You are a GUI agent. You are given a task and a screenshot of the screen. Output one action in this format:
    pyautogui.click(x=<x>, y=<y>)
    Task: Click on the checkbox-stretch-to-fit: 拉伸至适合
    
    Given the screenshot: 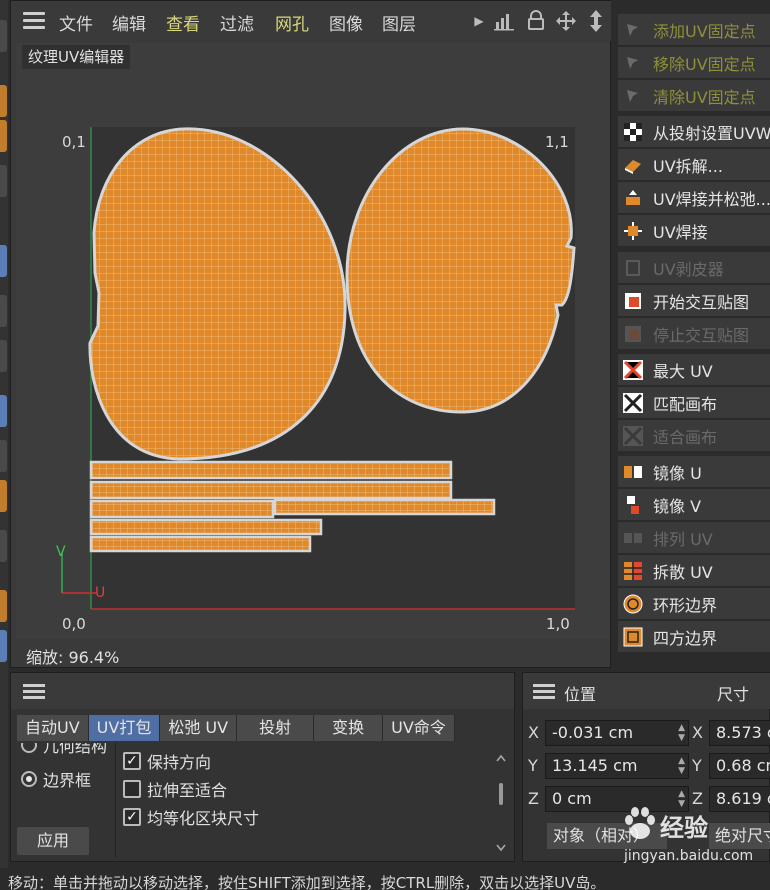 What is the action you would take?
    pyautogui.click(x=175, y=789)
    